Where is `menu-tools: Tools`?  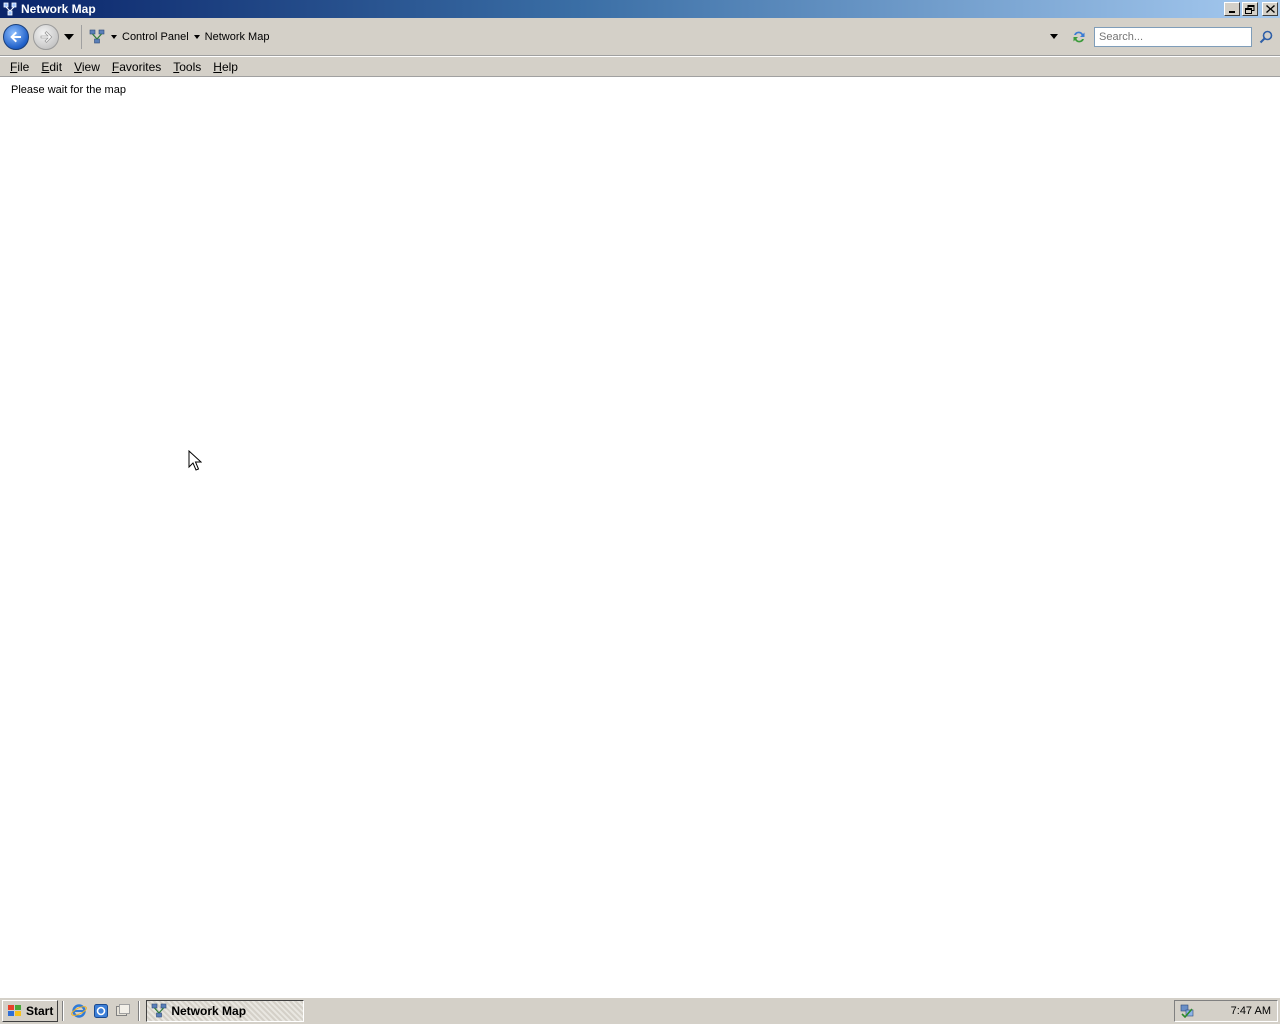
menu-tools: Tools is located at coordinates (187, 67).